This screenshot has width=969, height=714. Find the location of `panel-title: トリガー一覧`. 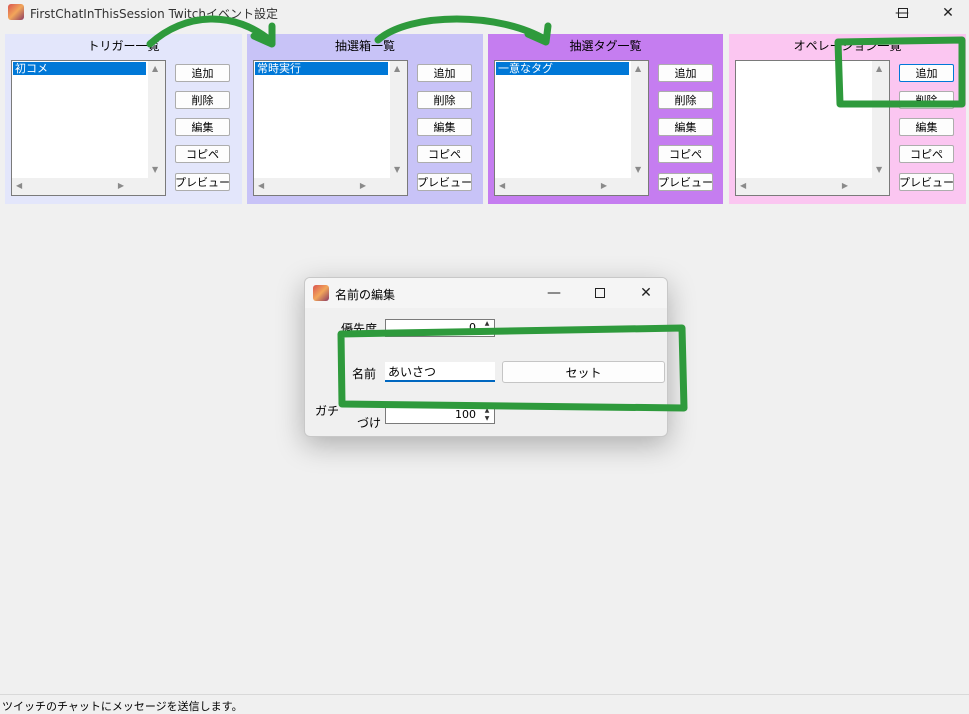

panel-title: トリガー一覧 is located at coordinates (123, 46).